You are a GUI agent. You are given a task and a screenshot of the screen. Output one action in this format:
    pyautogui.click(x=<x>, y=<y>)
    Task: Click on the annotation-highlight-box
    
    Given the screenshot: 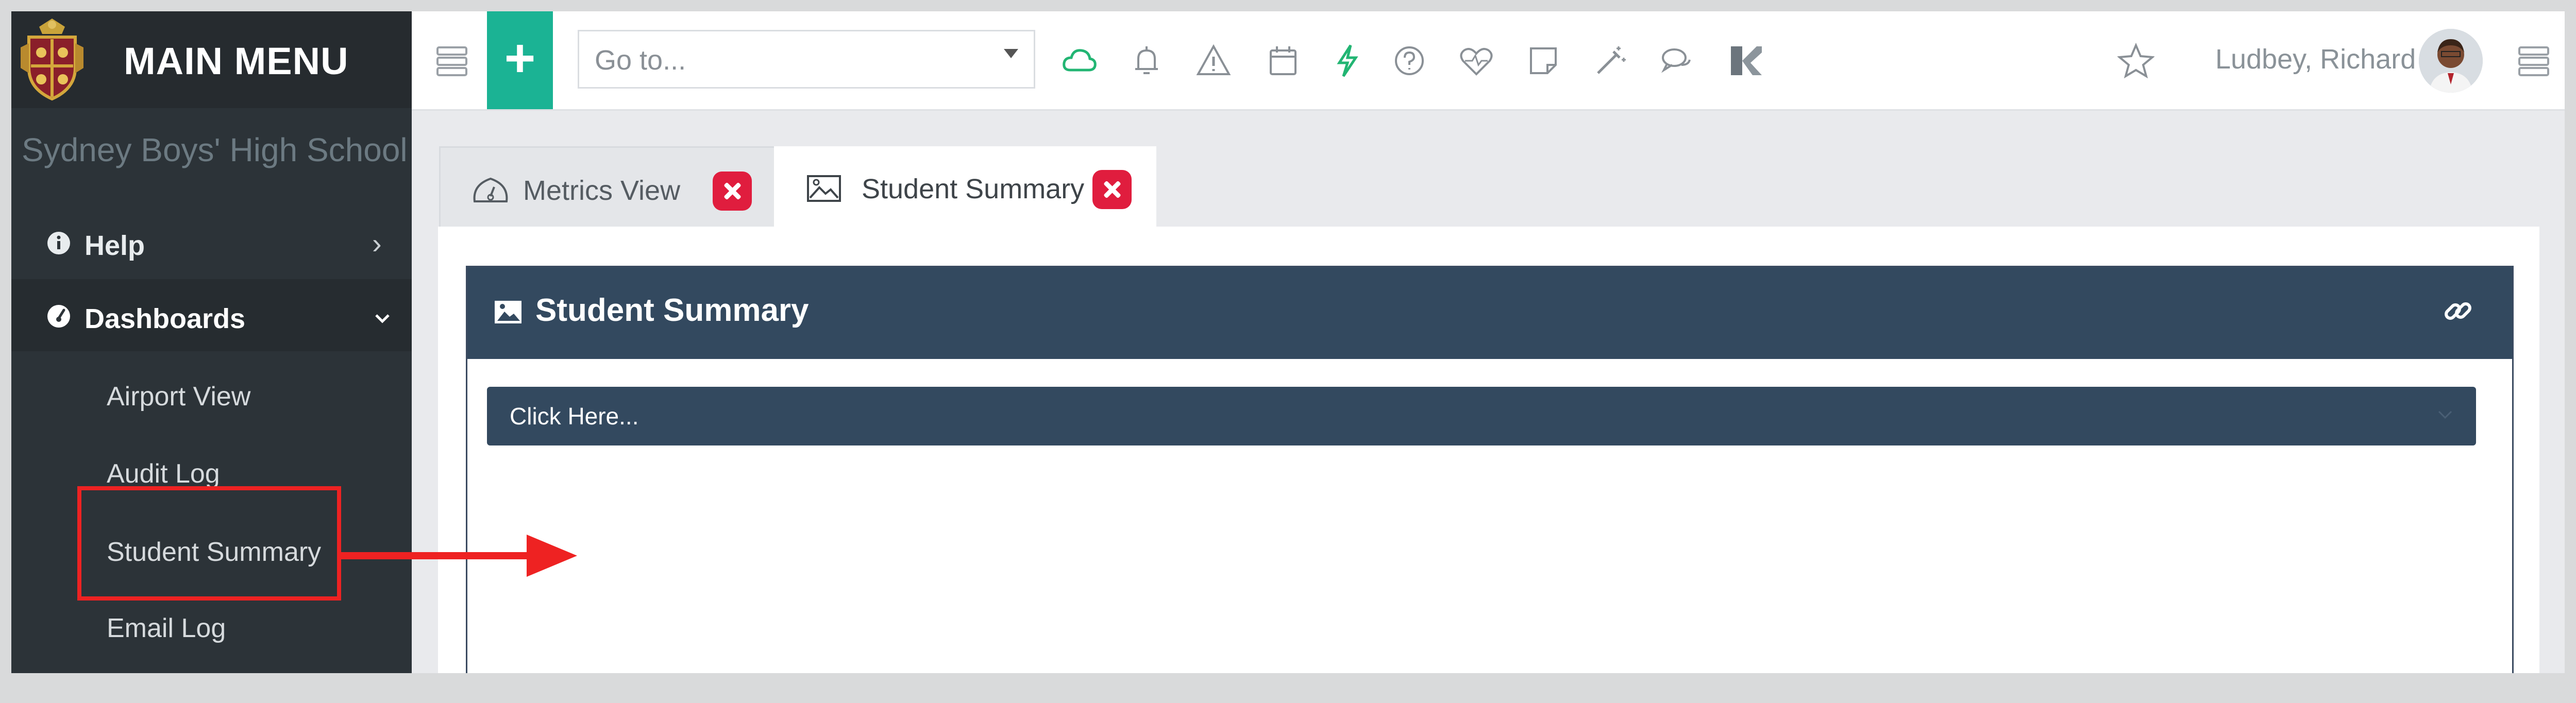 What is the action you would take?
    pyautogui.click(x=209, y=543)
    